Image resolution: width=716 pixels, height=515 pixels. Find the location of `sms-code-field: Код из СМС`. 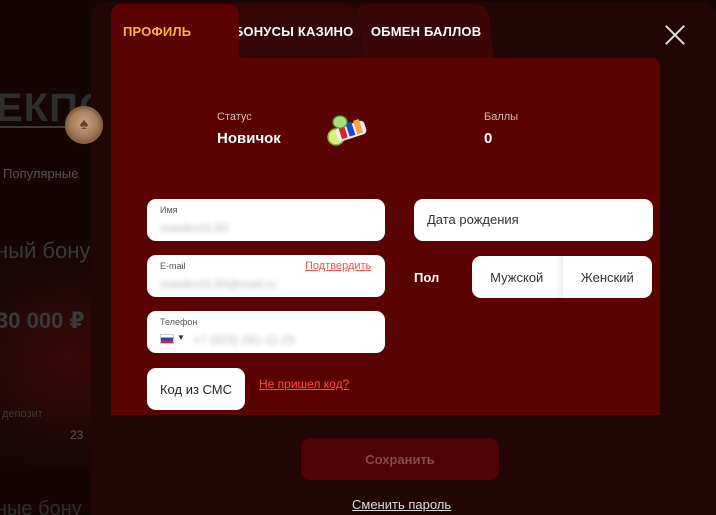

sms-code-field: Код из СМС is located at coordinates (196, 389).